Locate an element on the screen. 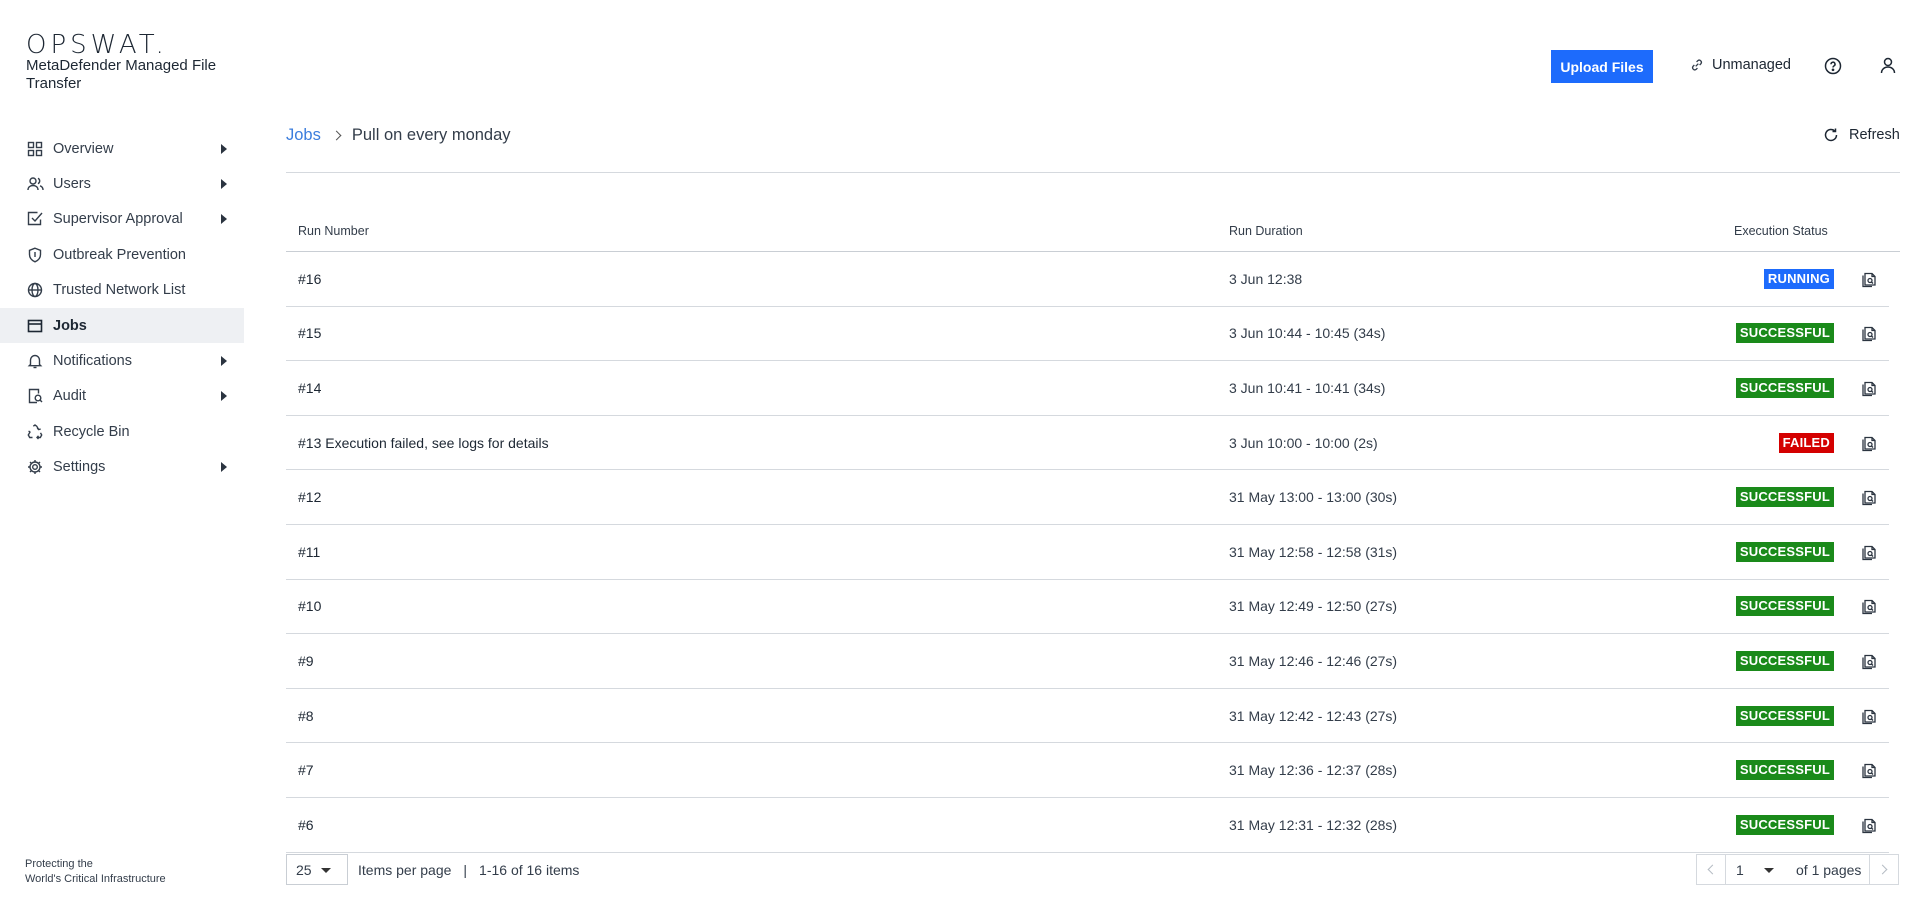 The image size is (1920, 911). run-duration: 31 May 12:58 - 12:58 (31s) is located at coordinates (1313, 551).